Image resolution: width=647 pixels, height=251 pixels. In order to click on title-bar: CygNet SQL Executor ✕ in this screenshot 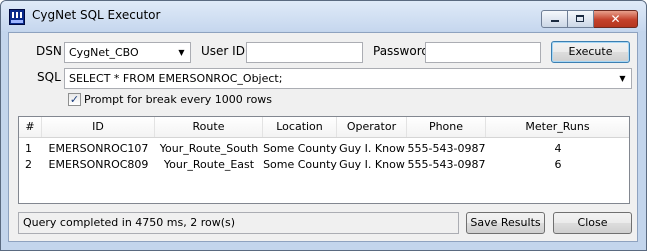, I will do `click(323, 16)`.